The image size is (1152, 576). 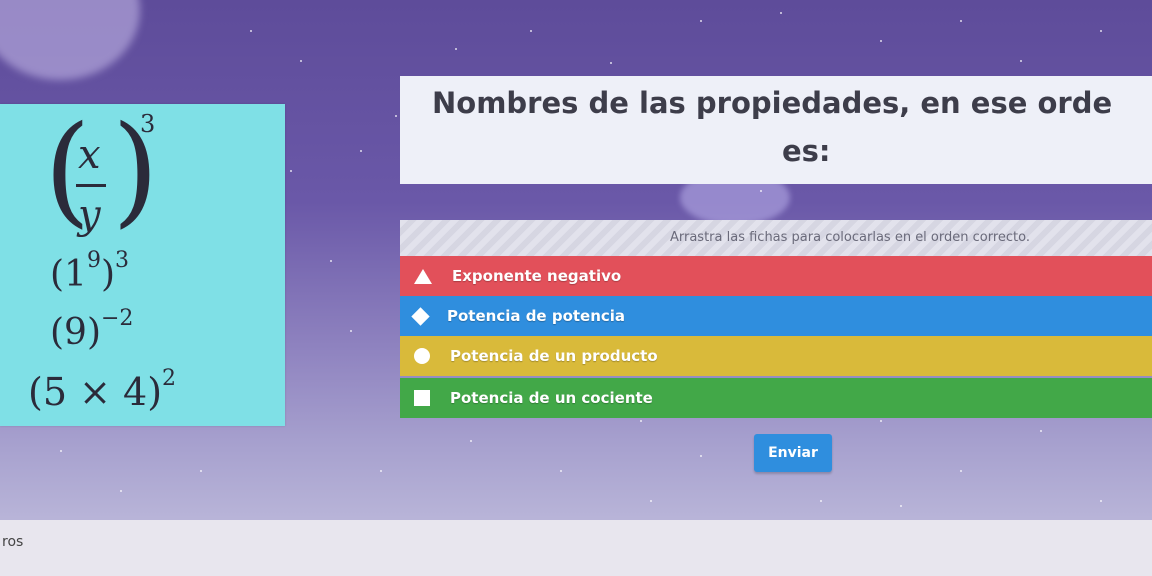 What do you see at coordinates (422, 356) in the screenshot?
I see `circle-icon` at bounding box center [422, 356].